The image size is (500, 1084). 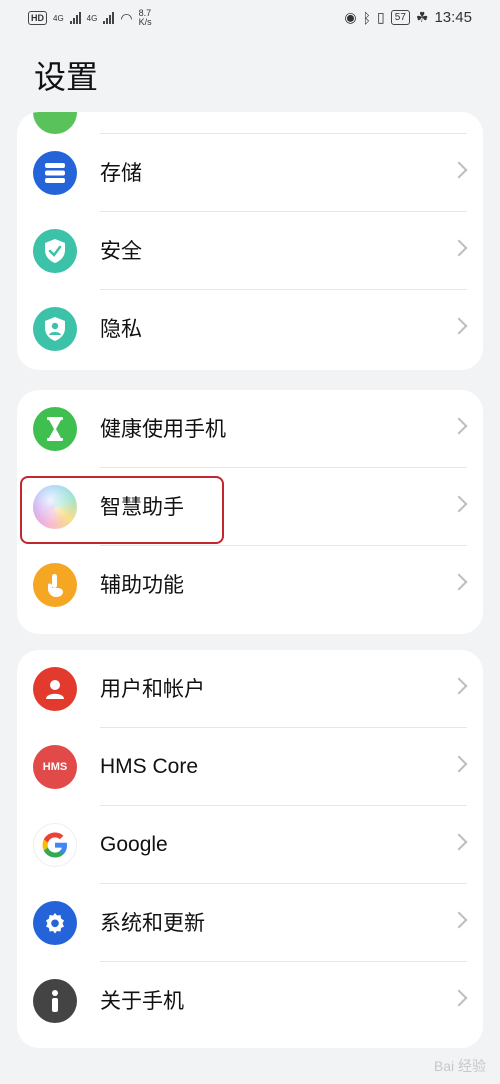 I want to click on page-title: 设置, so click(x=66, y=77).